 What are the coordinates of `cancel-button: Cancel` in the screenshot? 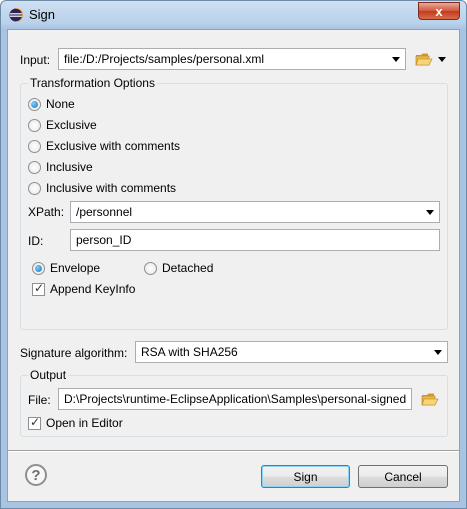 It's located at (403, 476).